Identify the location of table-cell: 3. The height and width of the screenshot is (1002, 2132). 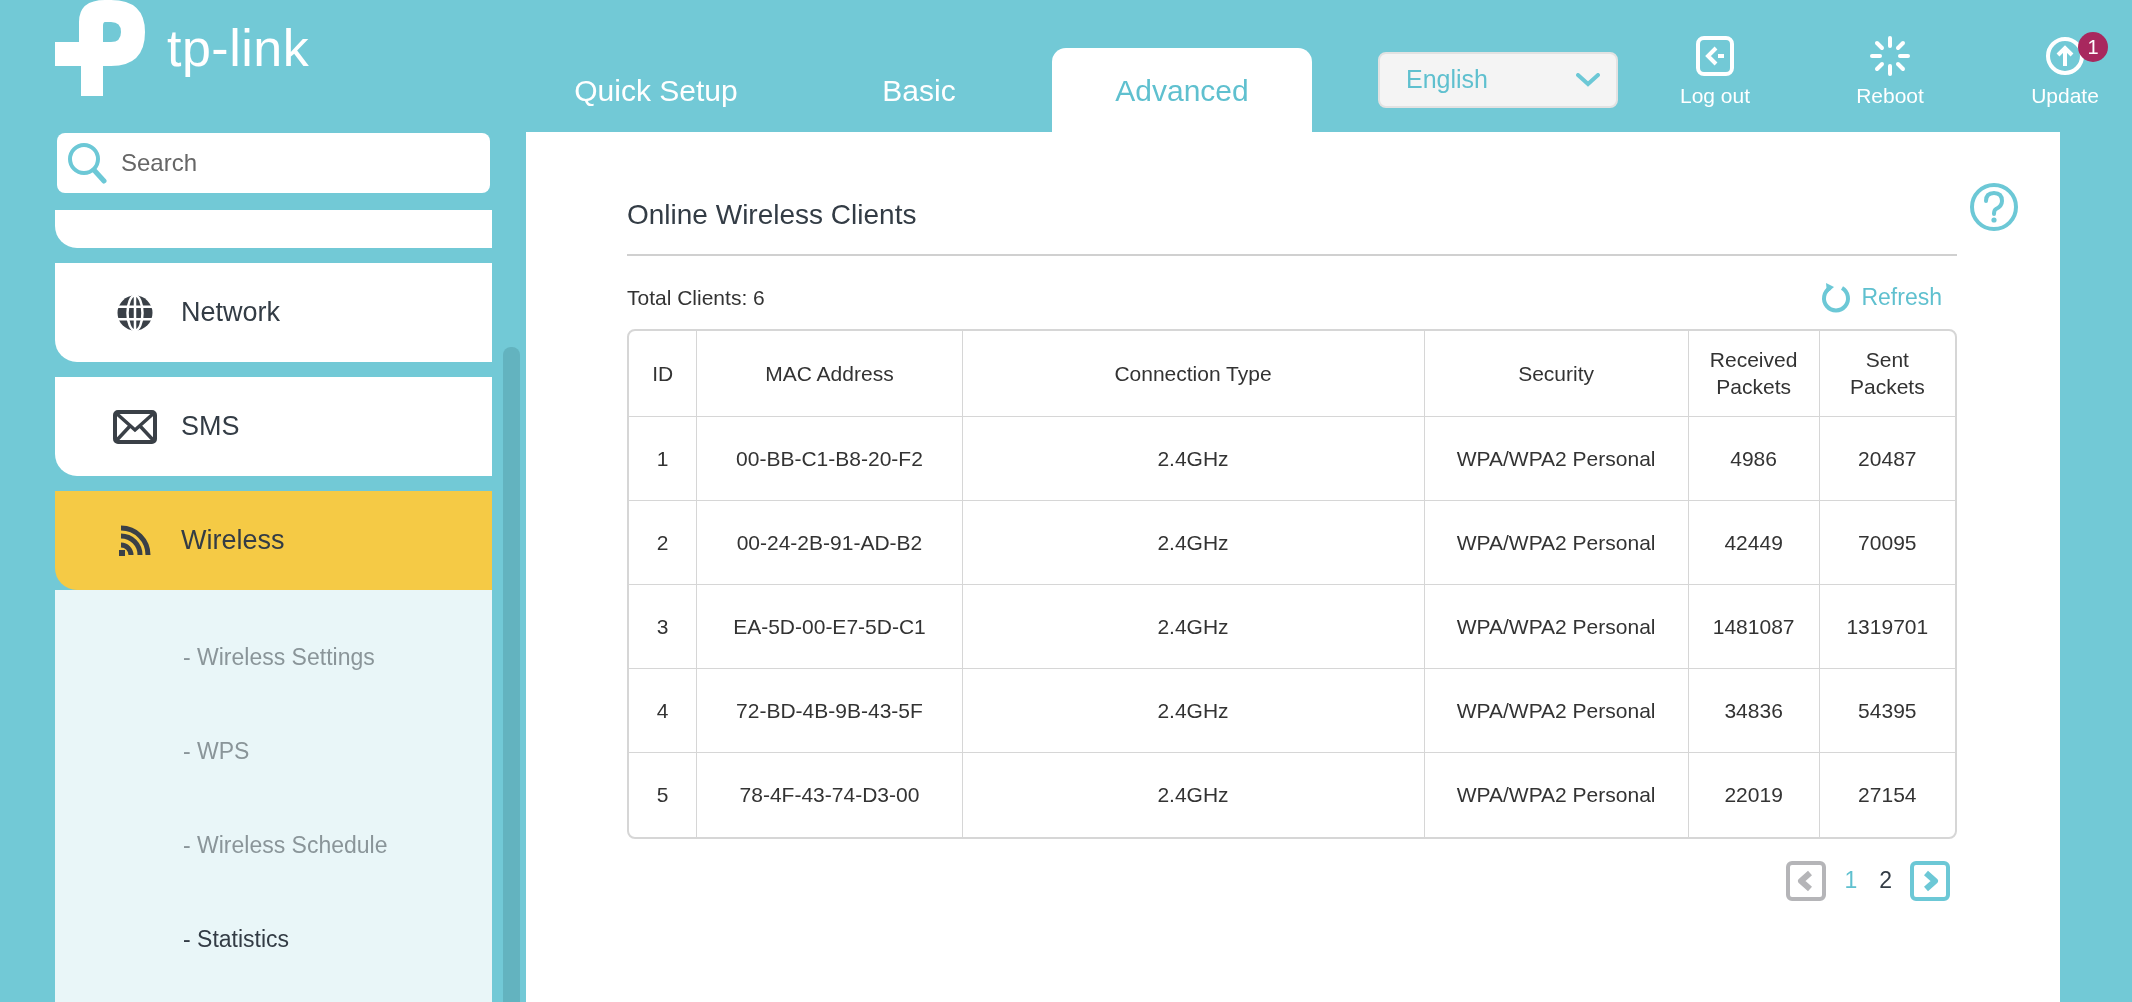
(663, 626).